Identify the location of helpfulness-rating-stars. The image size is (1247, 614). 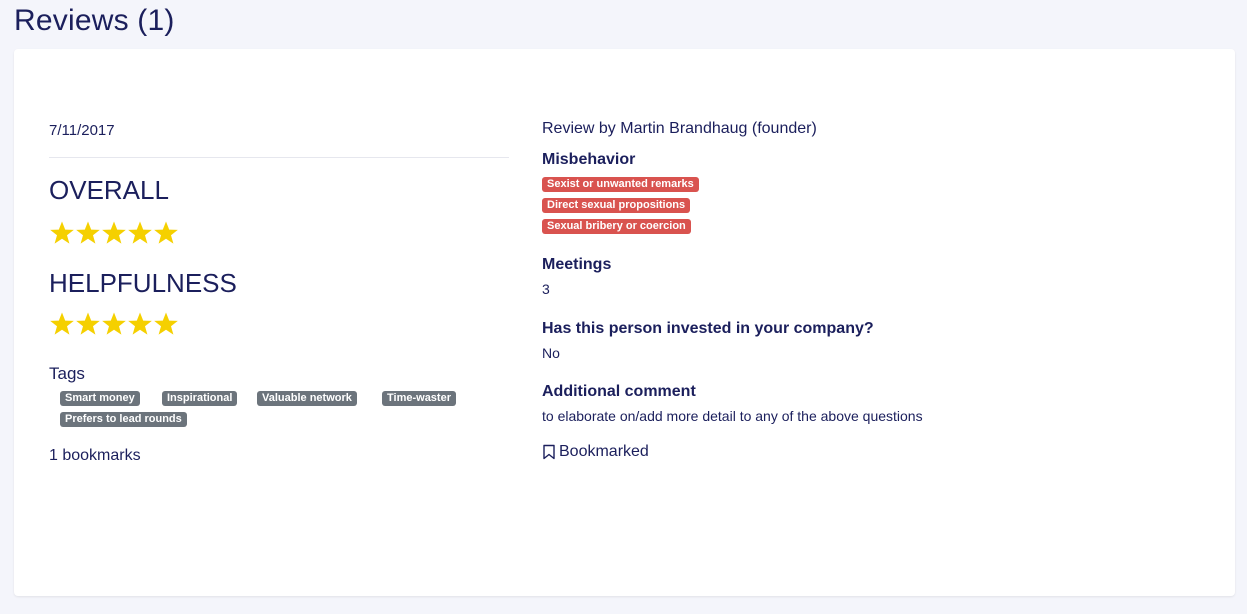
(114, 324).